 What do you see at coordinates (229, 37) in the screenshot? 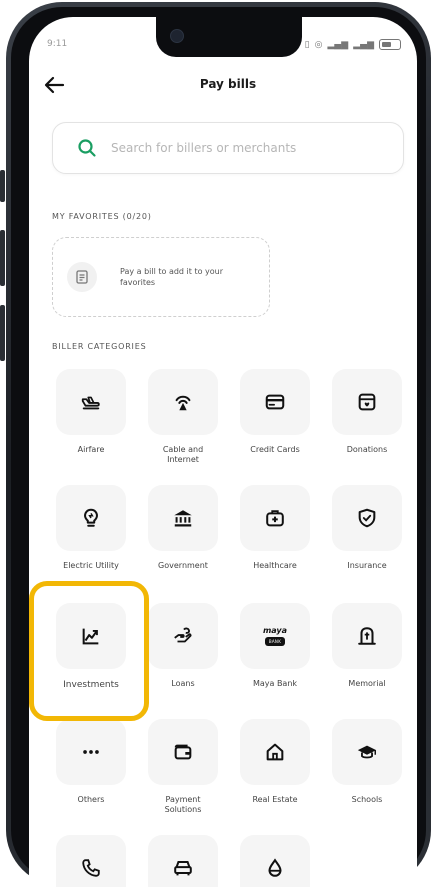
I see `camera-notch` at bounding box center [229, 37].